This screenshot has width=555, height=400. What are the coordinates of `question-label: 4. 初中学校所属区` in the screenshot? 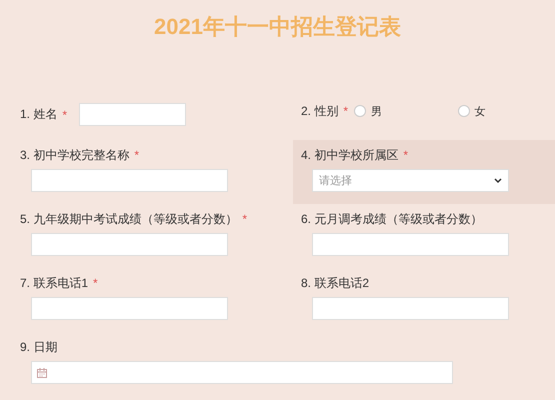 It's located at (349, 155).